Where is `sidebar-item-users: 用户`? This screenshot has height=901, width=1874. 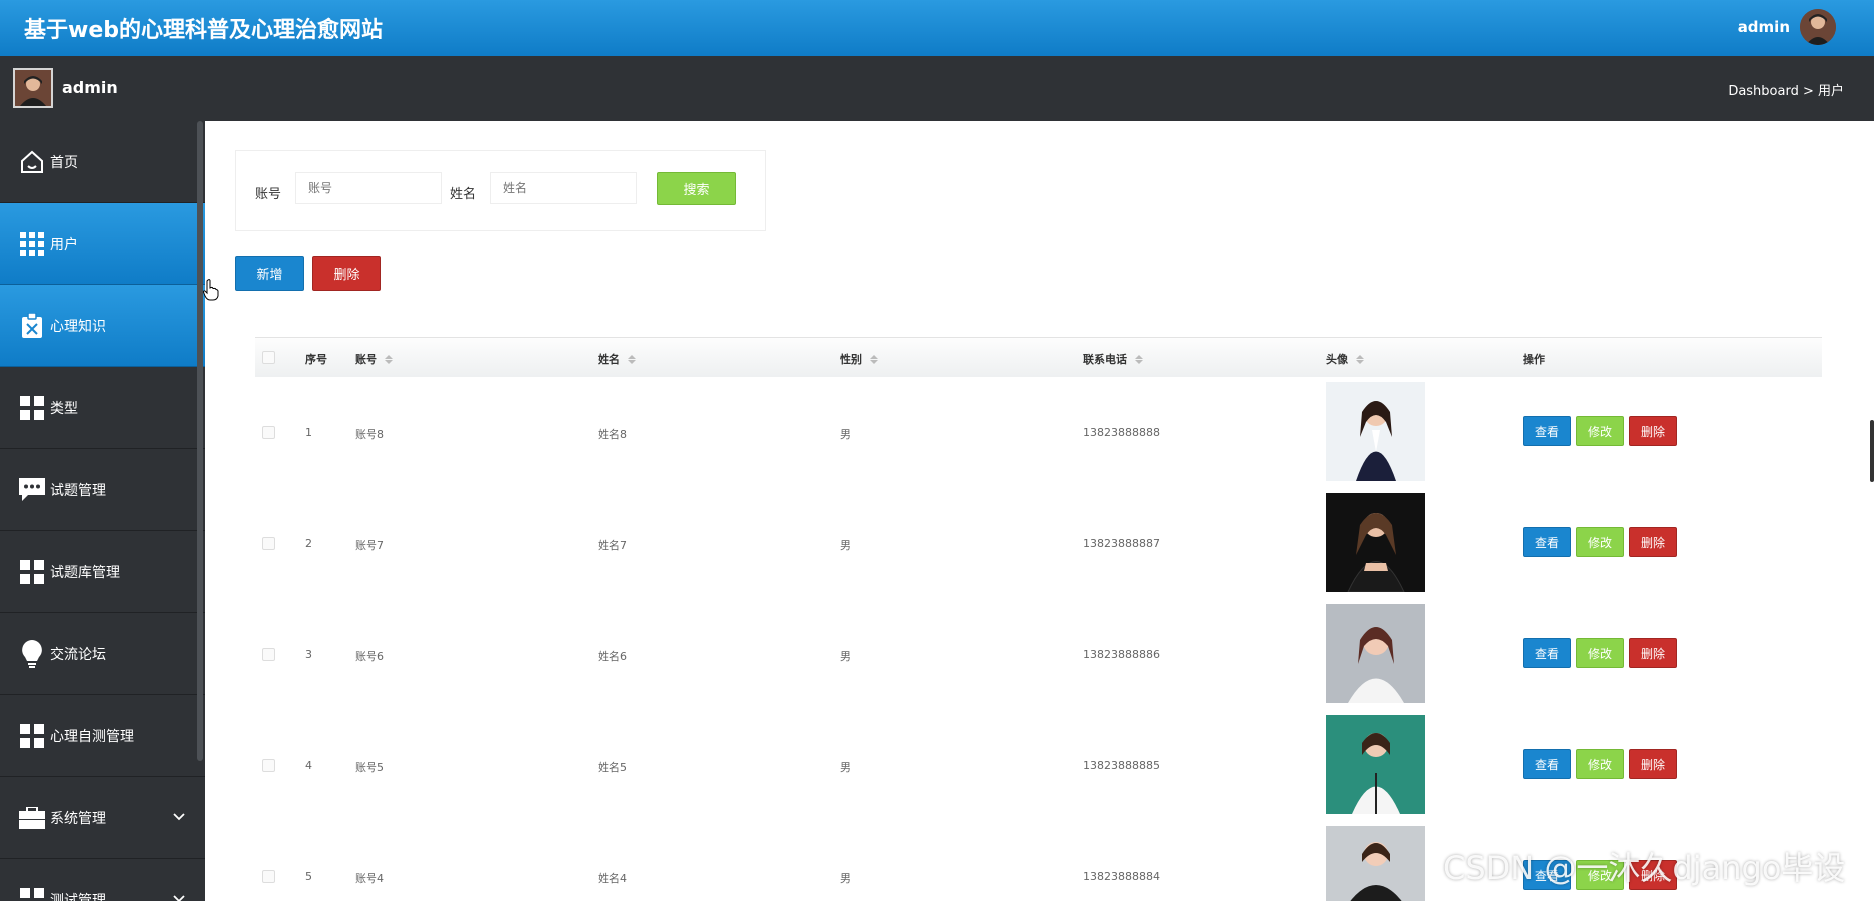
sidebar-item-users: 用户 is located at coordinates (102, 244).